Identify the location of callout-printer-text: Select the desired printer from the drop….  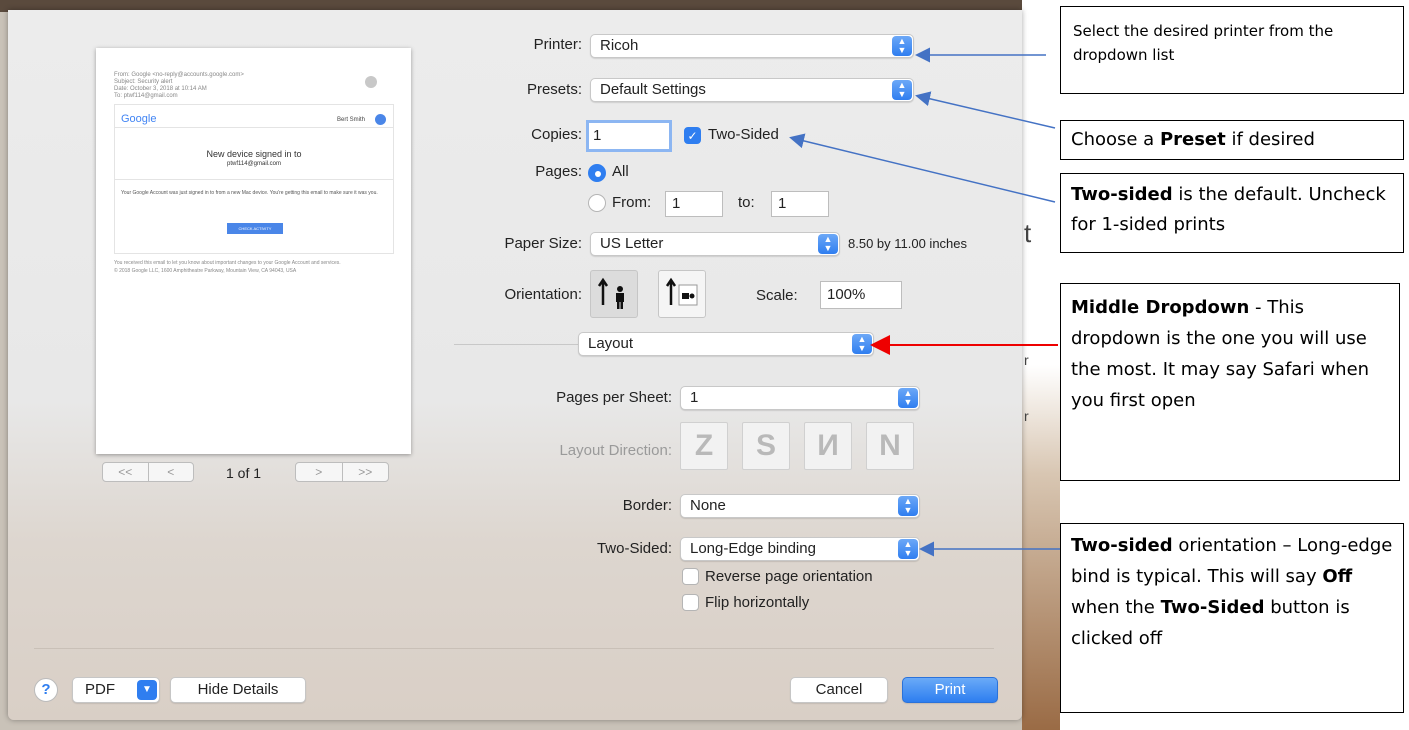
(1203, 43).